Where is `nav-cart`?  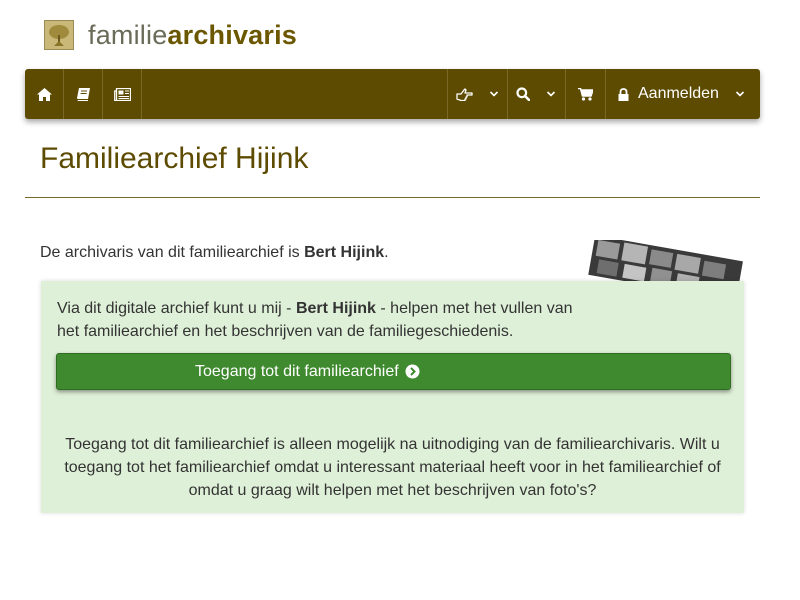 nav-cart is located at coordinates (586, 94).